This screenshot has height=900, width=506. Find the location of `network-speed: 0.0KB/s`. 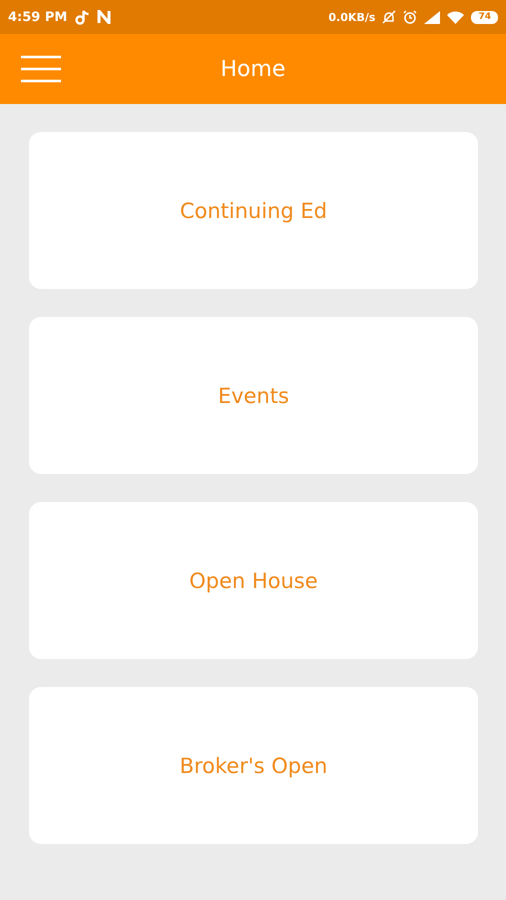

network-speed: 0.0KB/s is located at coordinates (352, 17).